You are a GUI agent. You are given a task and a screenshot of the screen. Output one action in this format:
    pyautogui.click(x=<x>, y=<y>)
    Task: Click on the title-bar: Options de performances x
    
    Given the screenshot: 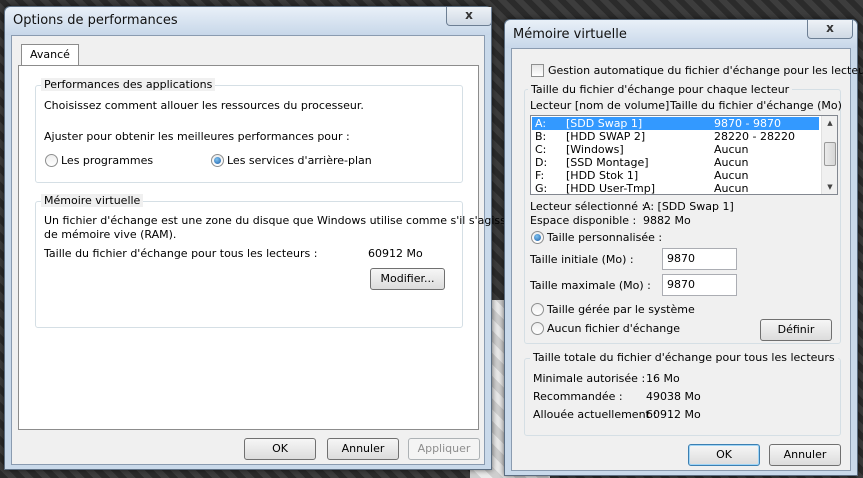 What is the action you would take?
    pyautogui.click(x=248, y=21)
    